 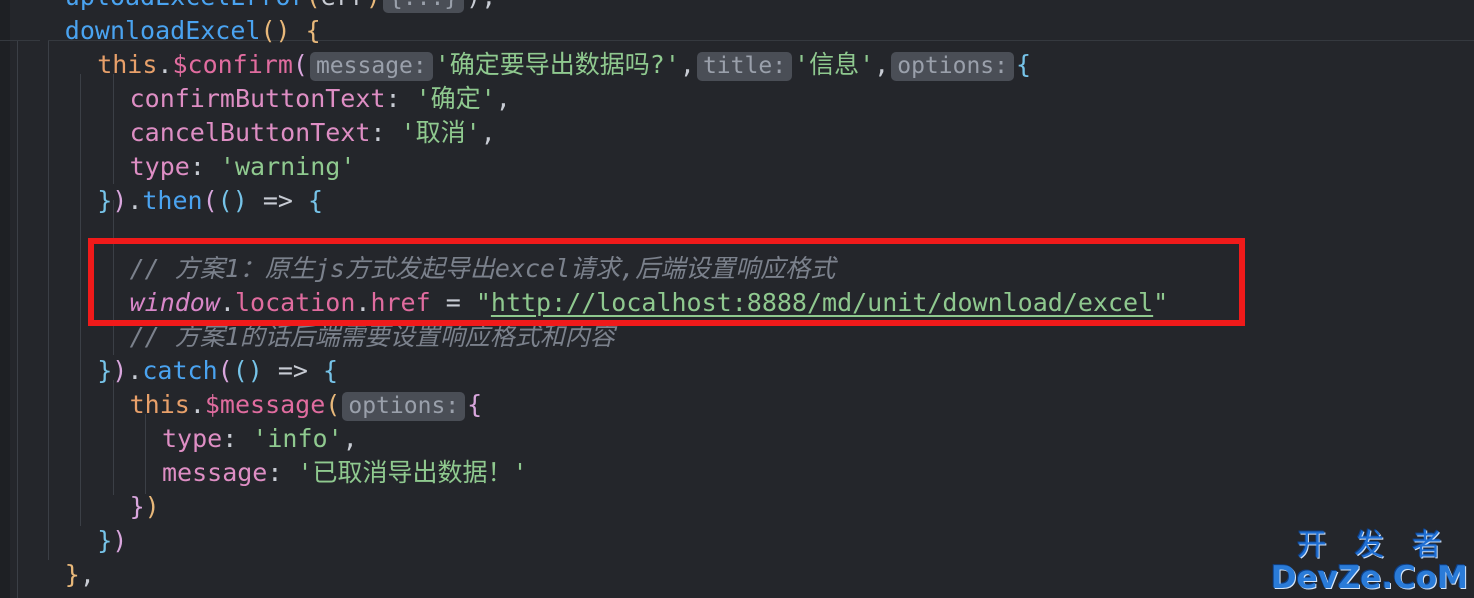 I want to click on code-token-fn: downloadExcel, so click(x=162, y=30).